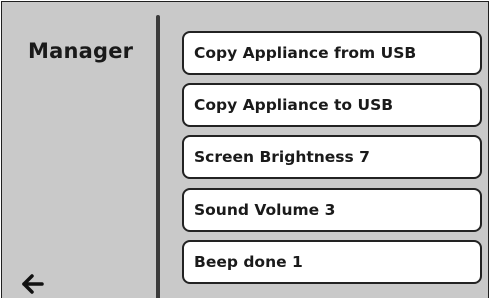  What do you see at coordinates (158, 156) in the screenshot?
I see `sidebar-divider` at bounding box center [158, 156].